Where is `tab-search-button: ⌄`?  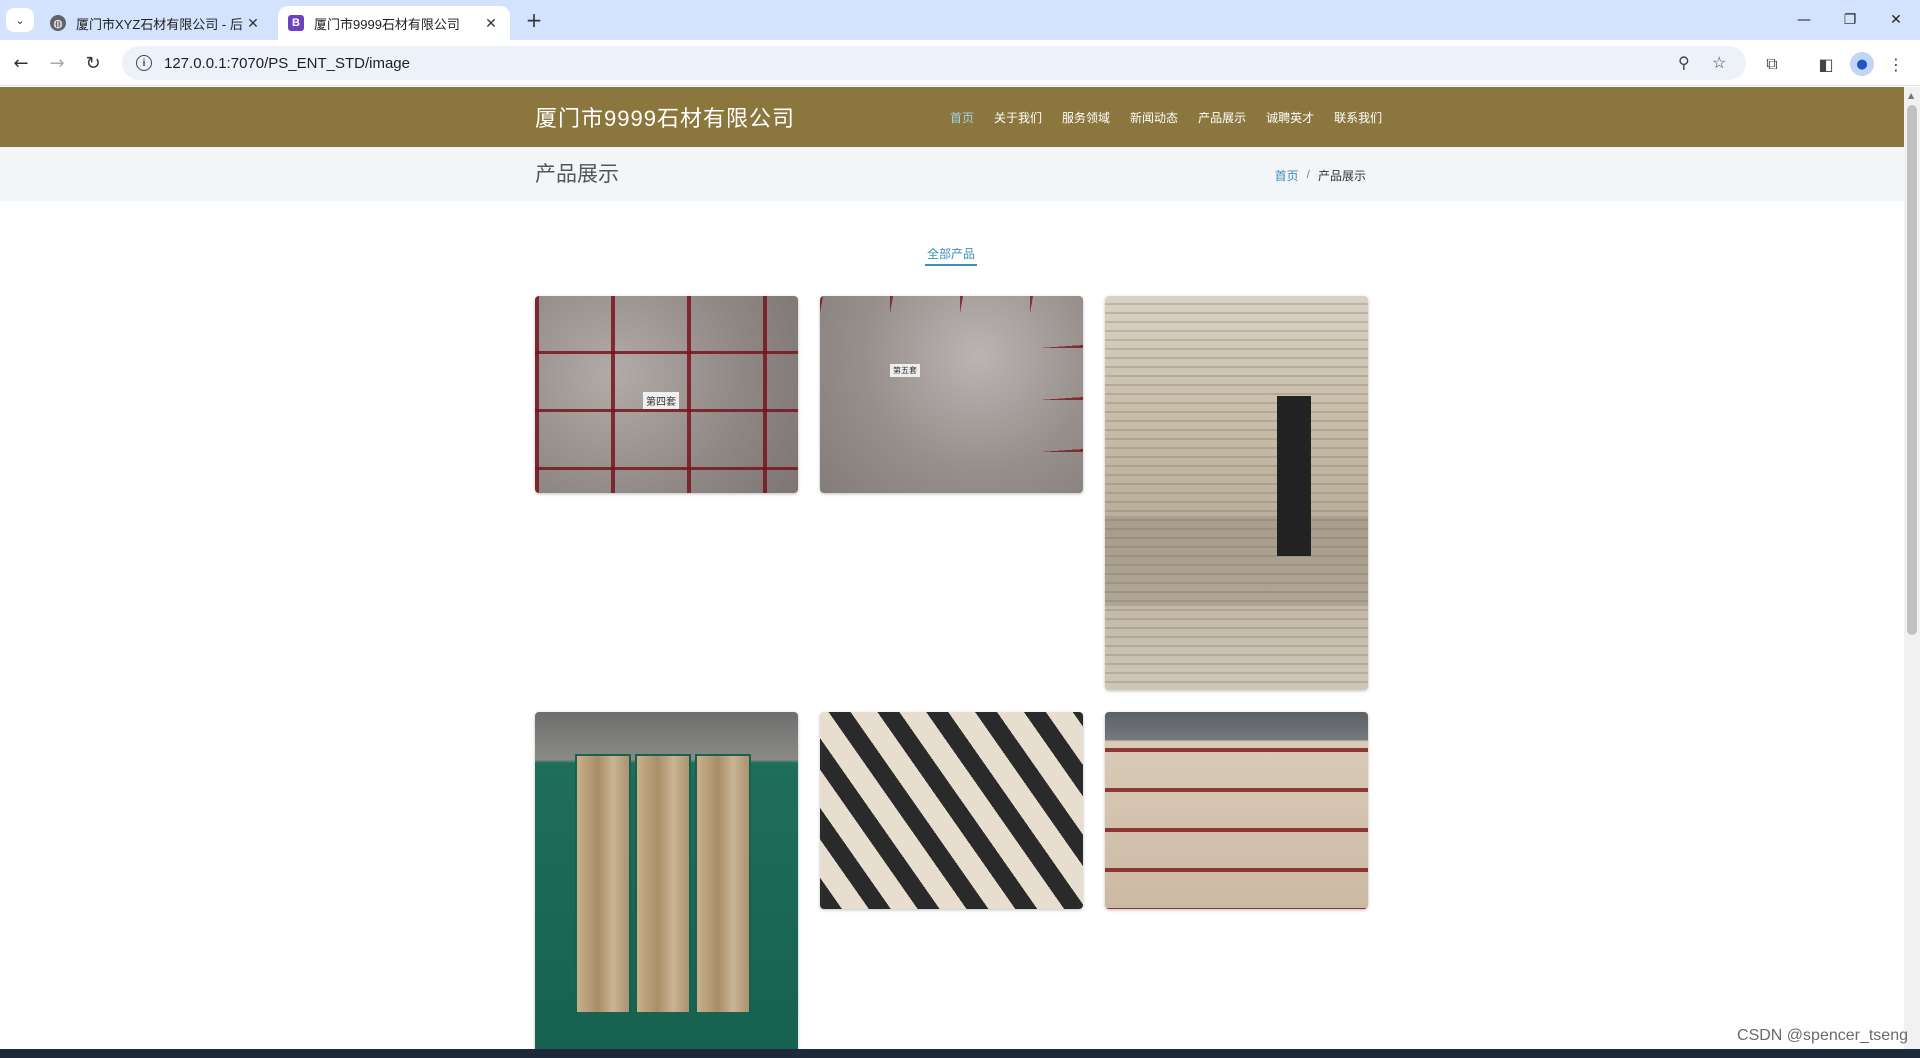
tab-search-button: ⌄ is located at coordinates (20, 20).